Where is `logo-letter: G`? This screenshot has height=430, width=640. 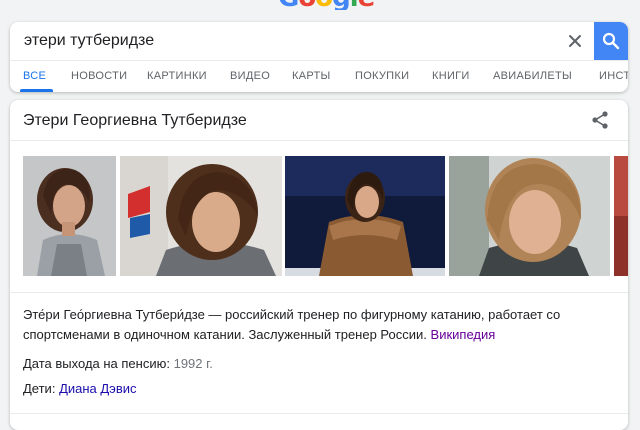
logo-letter: G is located at coordinates (288, 5).